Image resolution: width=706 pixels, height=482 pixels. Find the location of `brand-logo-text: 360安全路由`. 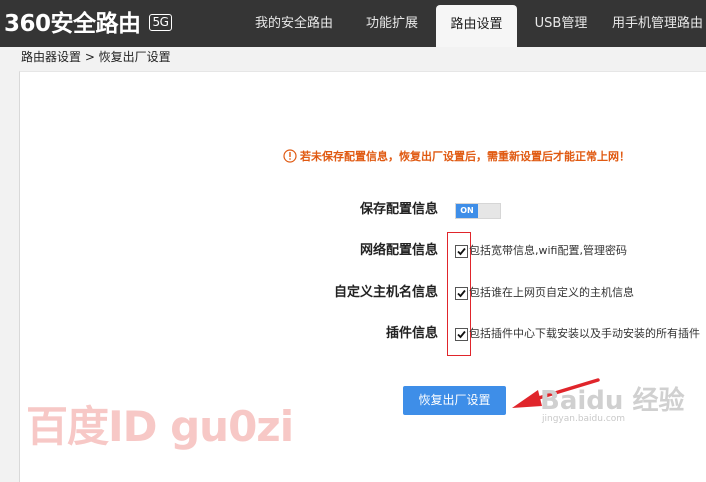

brand-logo-text: 360安全路由 is located at coordinates (72, 24).